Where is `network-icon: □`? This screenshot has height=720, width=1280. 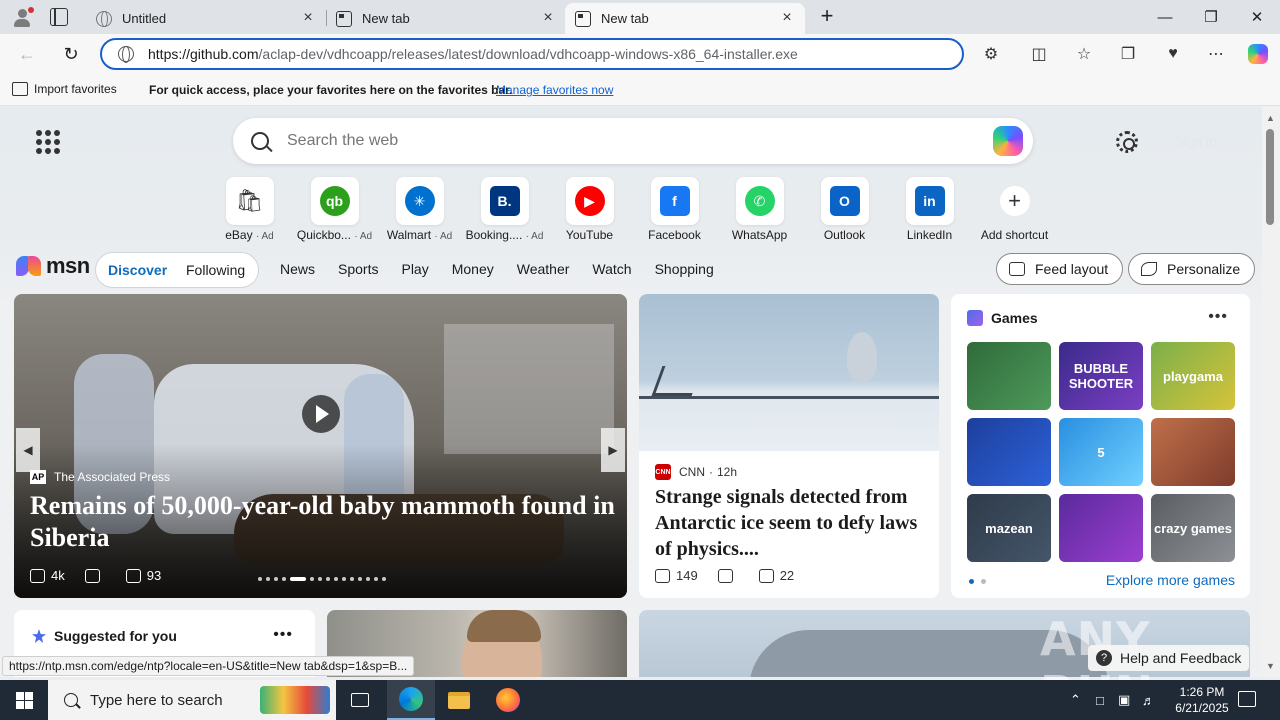
network-icon: □ is located at coordinates (1100, 700).